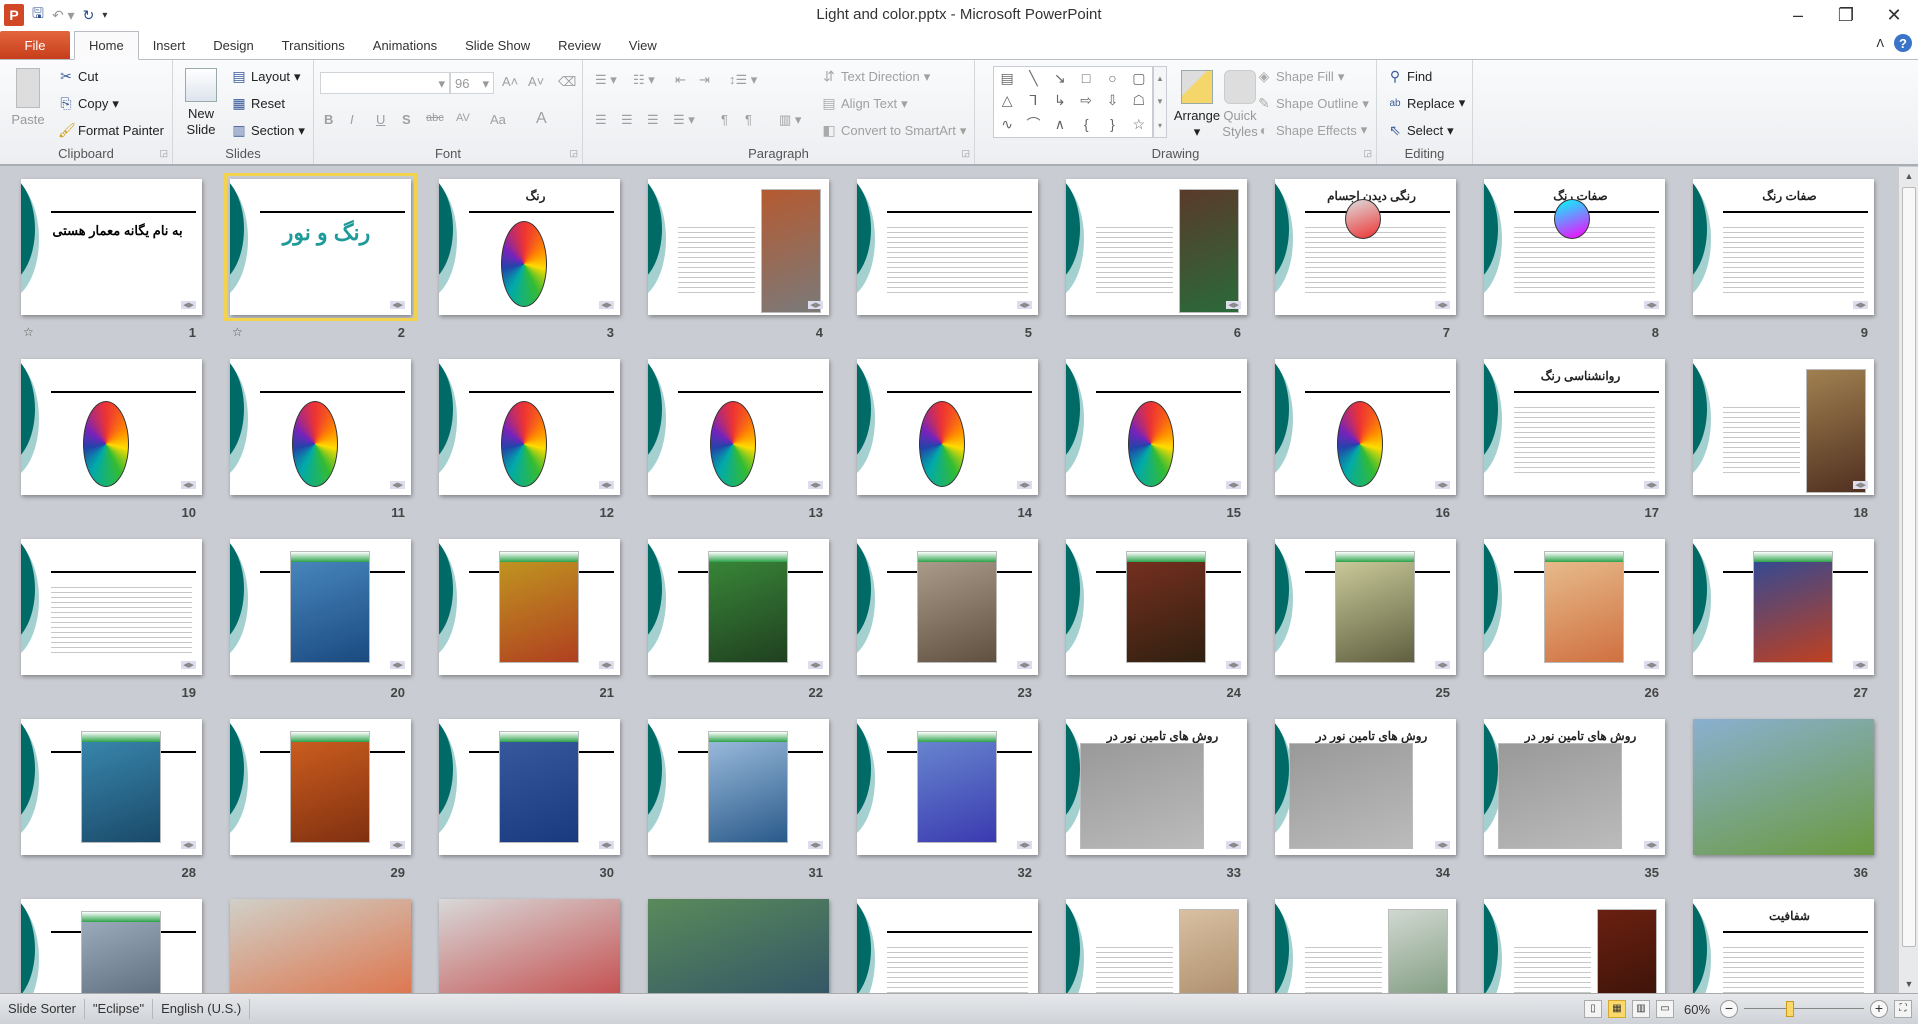 This screenshot has width=1918, height=1024. What do you see at coordinates (233, 45) in the screenshot?
I see `tab-design: Design` at bounding box center [233, 45].